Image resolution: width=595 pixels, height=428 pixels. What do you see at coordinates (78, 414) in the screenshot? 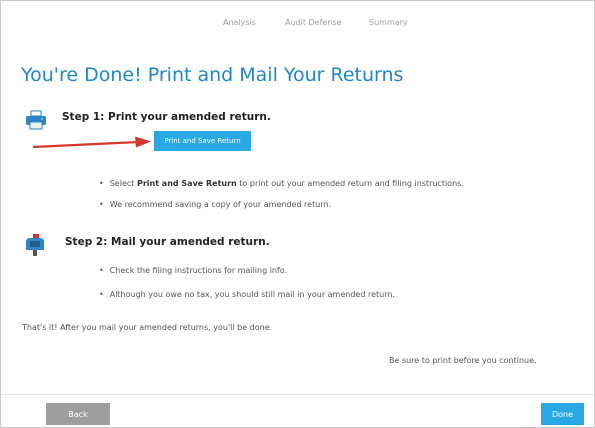
I see `back-button: Back` at bounding box center [78, 414].